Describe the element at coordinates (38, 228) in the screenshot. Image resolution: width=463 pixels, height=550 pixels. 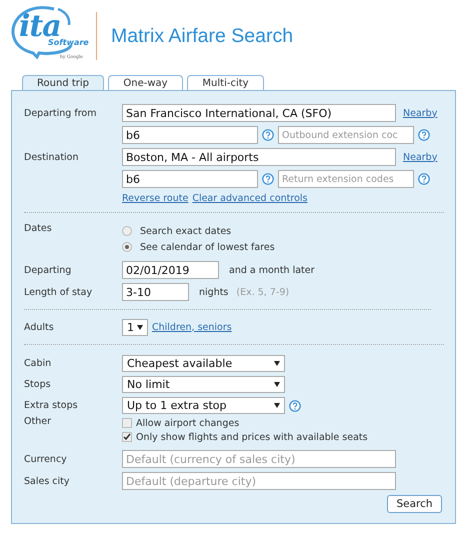
I see `field-label: Dates` at that location.